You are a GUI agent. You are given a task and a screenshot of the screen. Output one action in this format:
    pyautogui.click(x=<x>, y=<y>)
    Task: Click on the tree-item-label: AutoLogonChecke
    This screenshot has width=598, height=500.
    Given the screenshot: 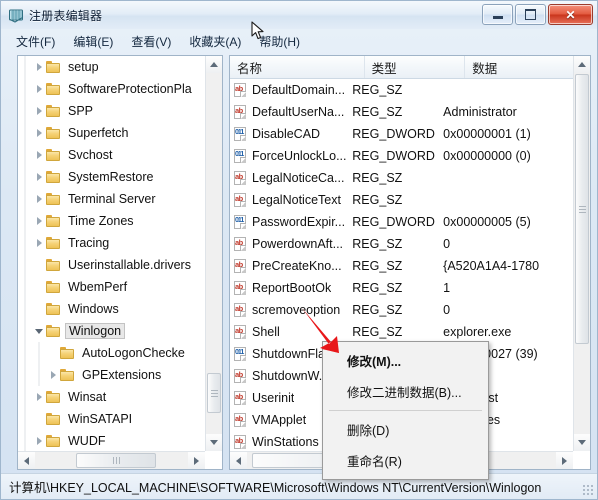 What is the action you would take?
    pyautogui.click(x=133, y=353)
    